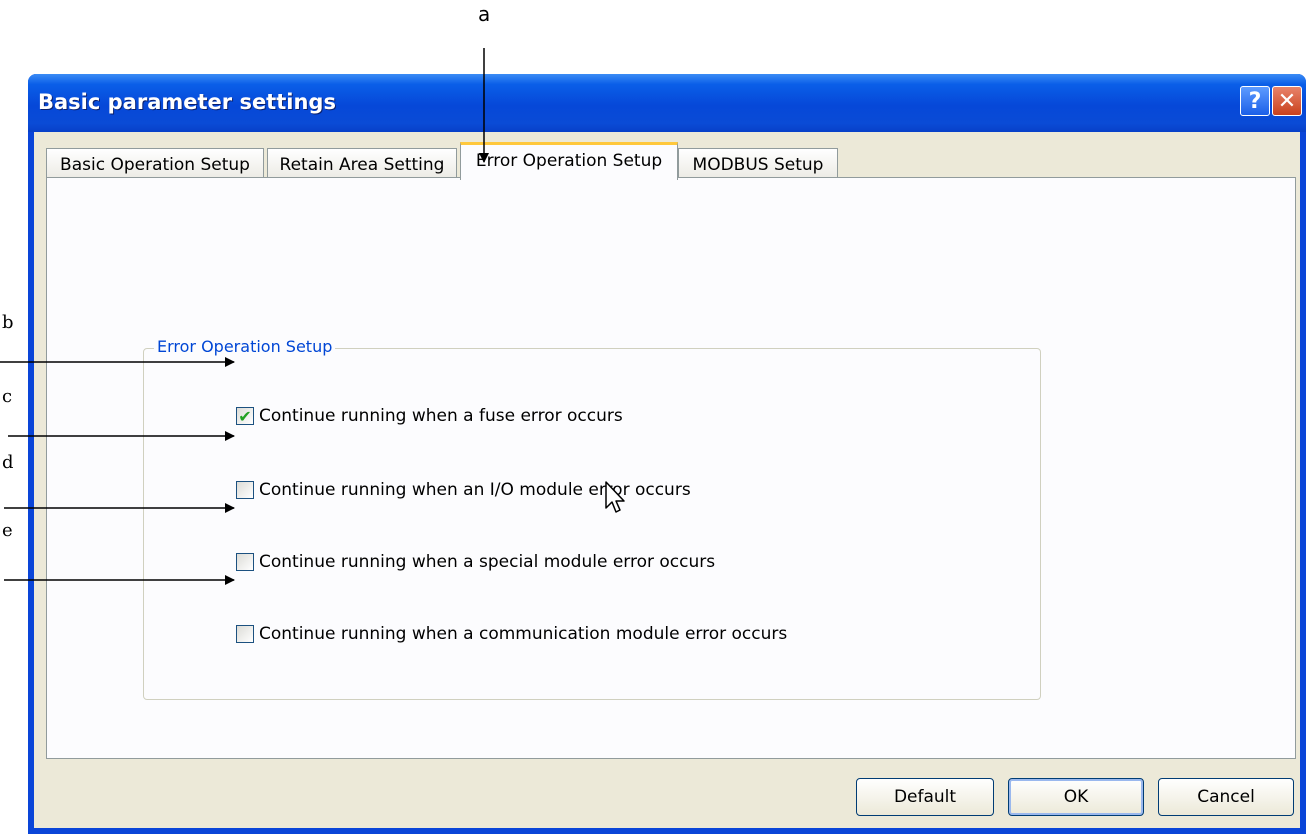 The image size is (1312, 840). Describe the element at coordinates (362, 163) in the screenshot. I see `tab-retain-area-setting: Retain Area Setting` at that location.